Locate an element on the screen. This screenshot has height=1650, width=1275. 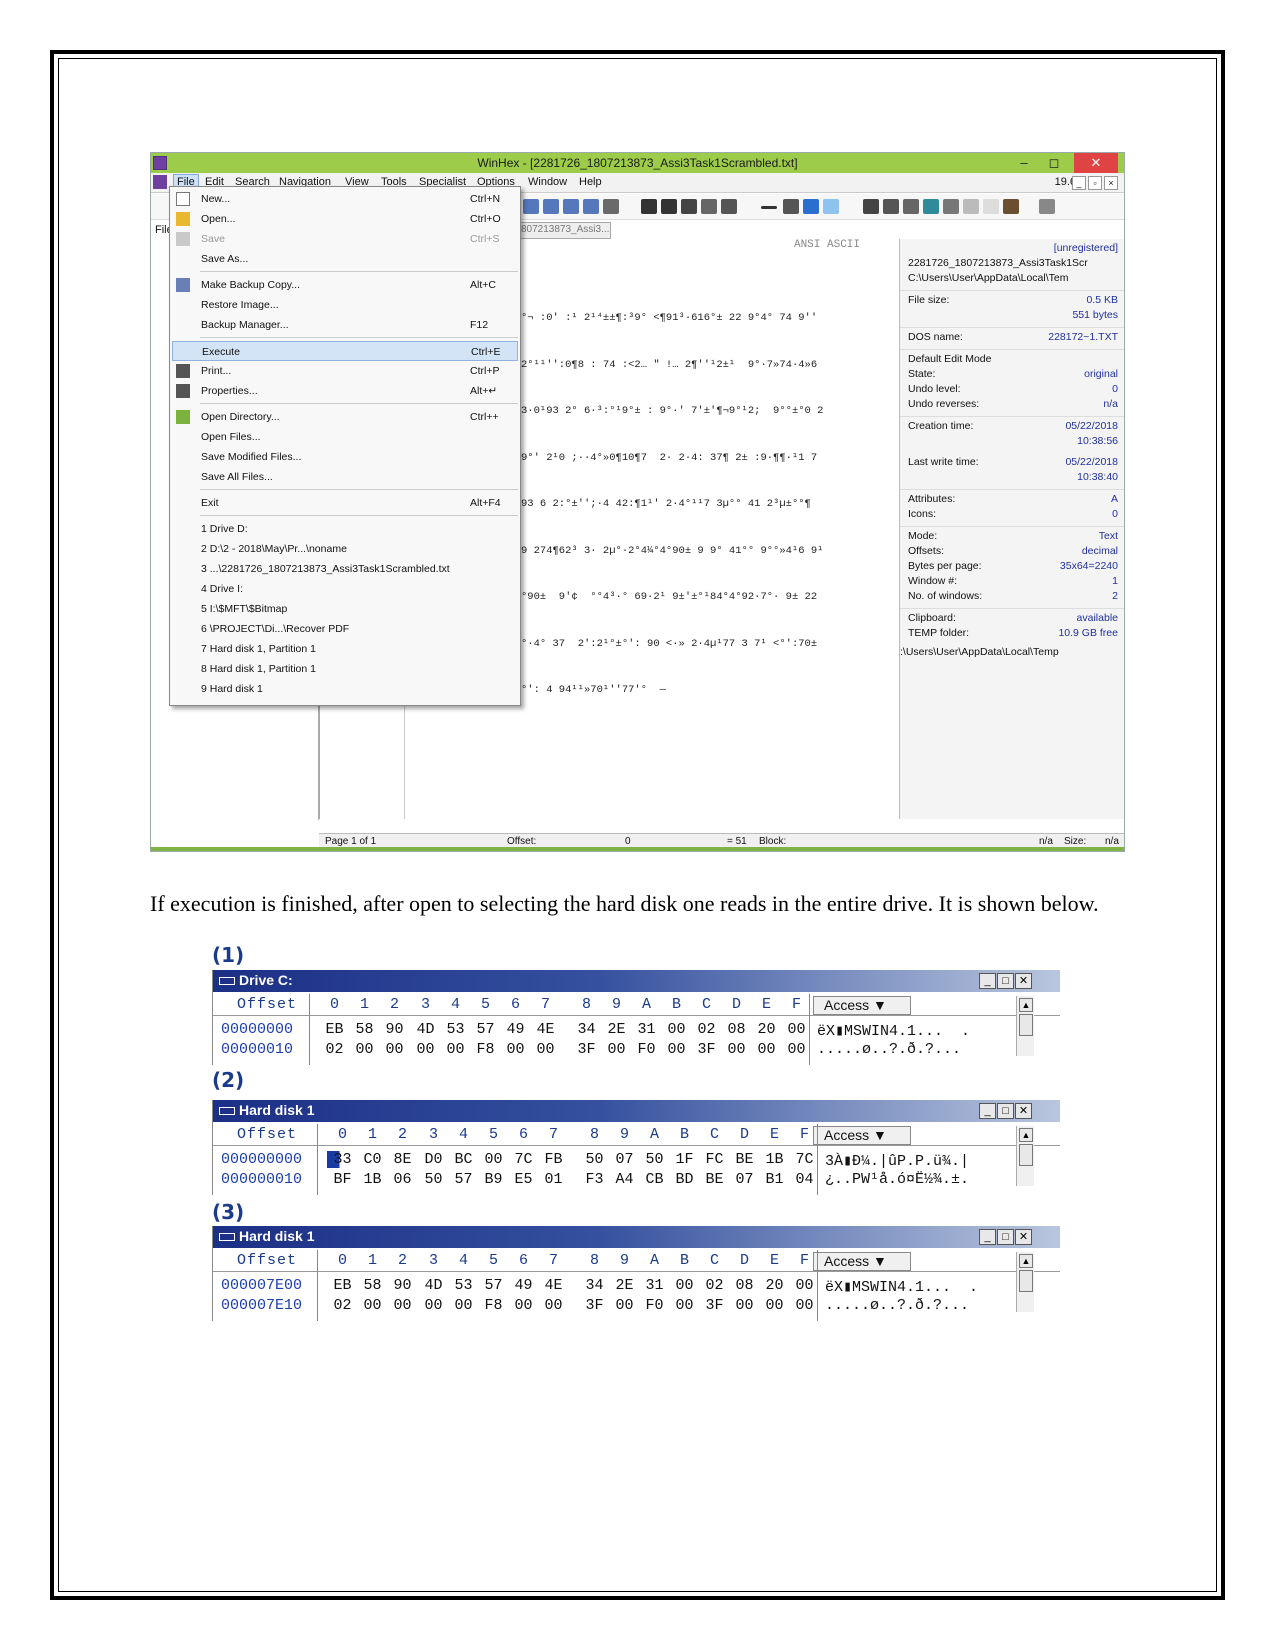
hex-byte: E5 is located at coordinates (523, 1179).